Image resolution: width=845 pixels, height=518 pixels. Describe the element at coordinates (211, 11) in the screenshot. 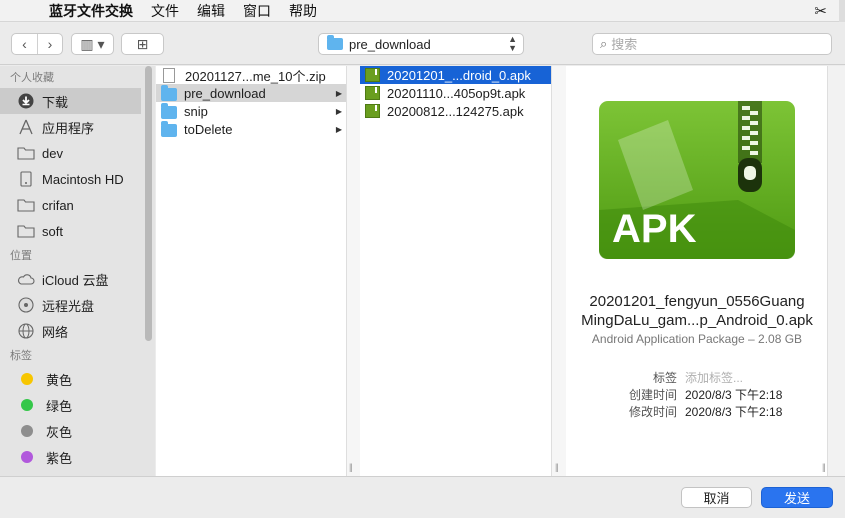

I see `menu-edit: 编辑` at that location.